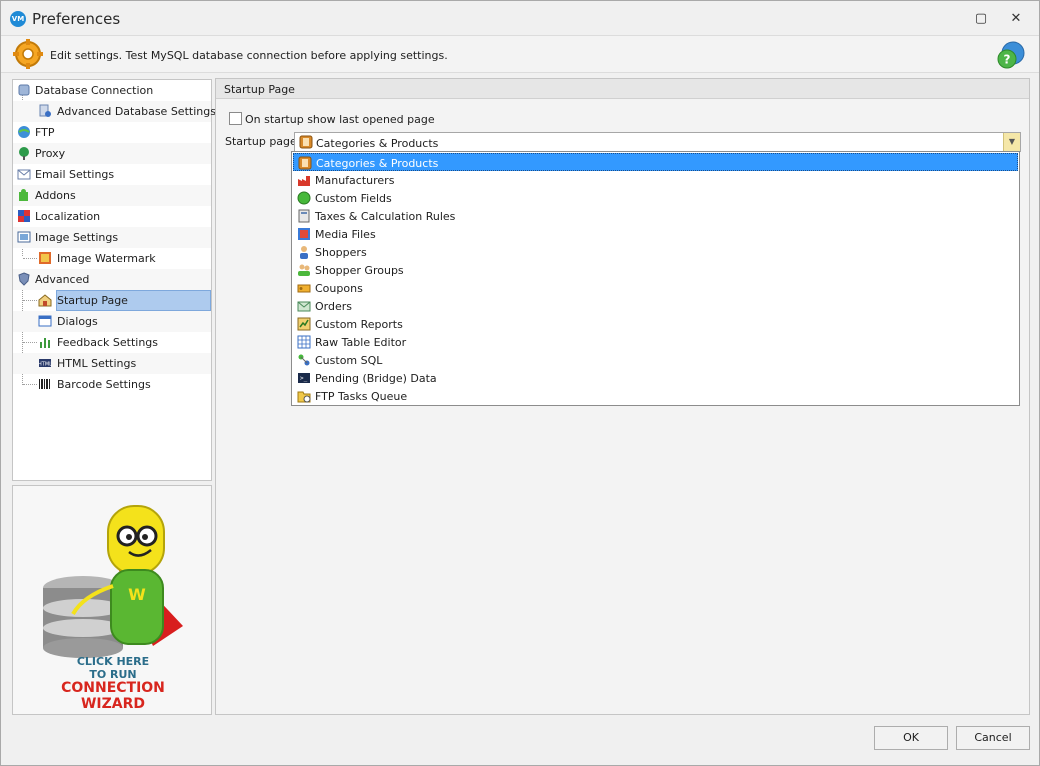 The height and width of the screenshot is (766, 1040). Describe the element at coordinates (28, 54) in the screenshot. I see `settings-gear-icon` at that location.